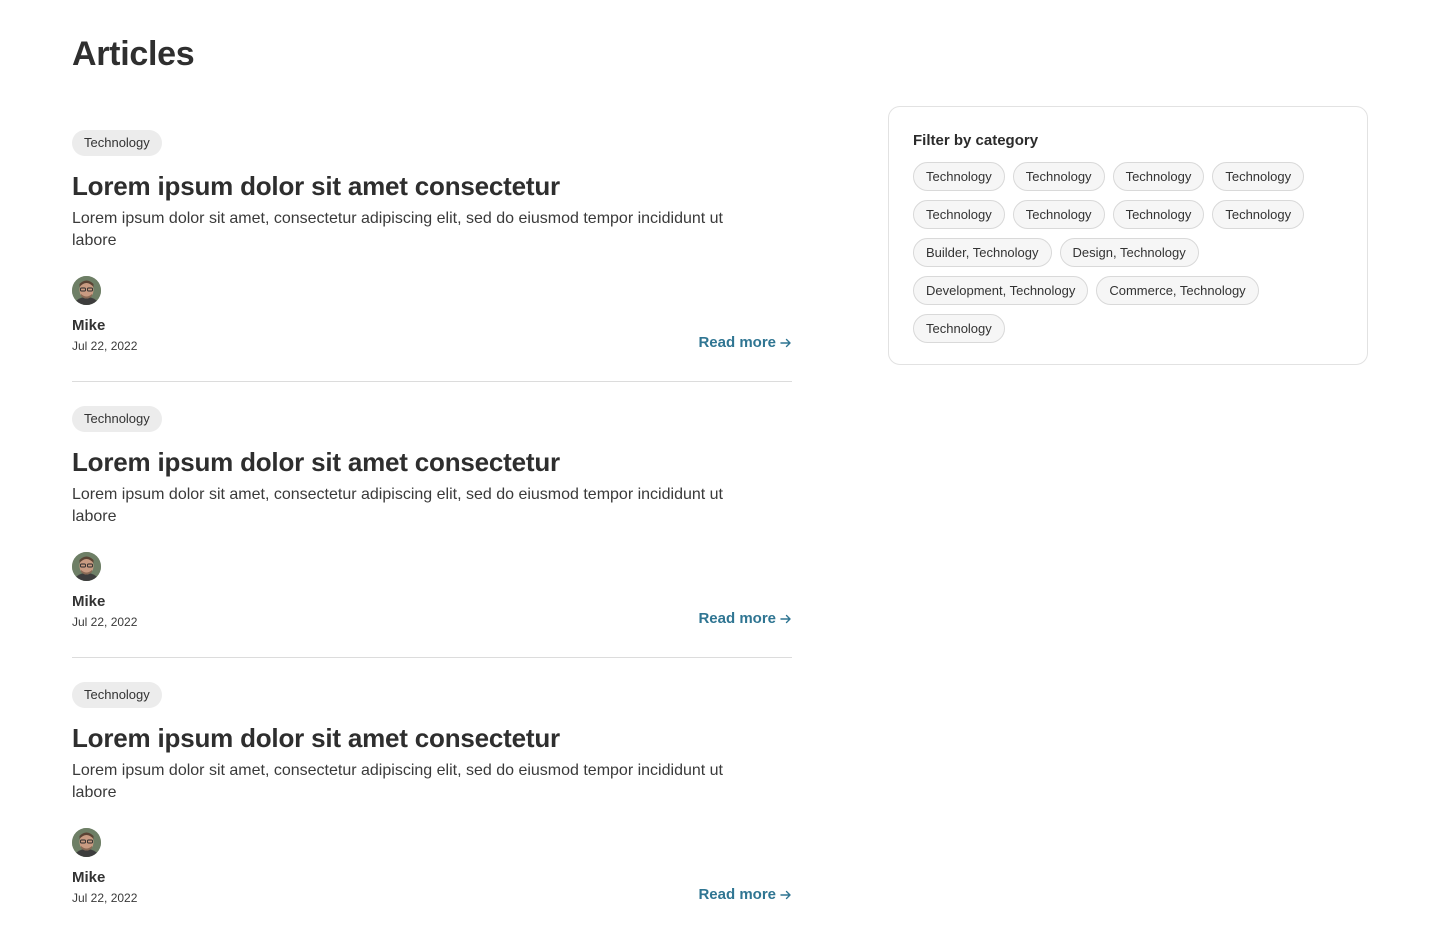  I want to click on filter-title: Filter by category, so click(976, 140).